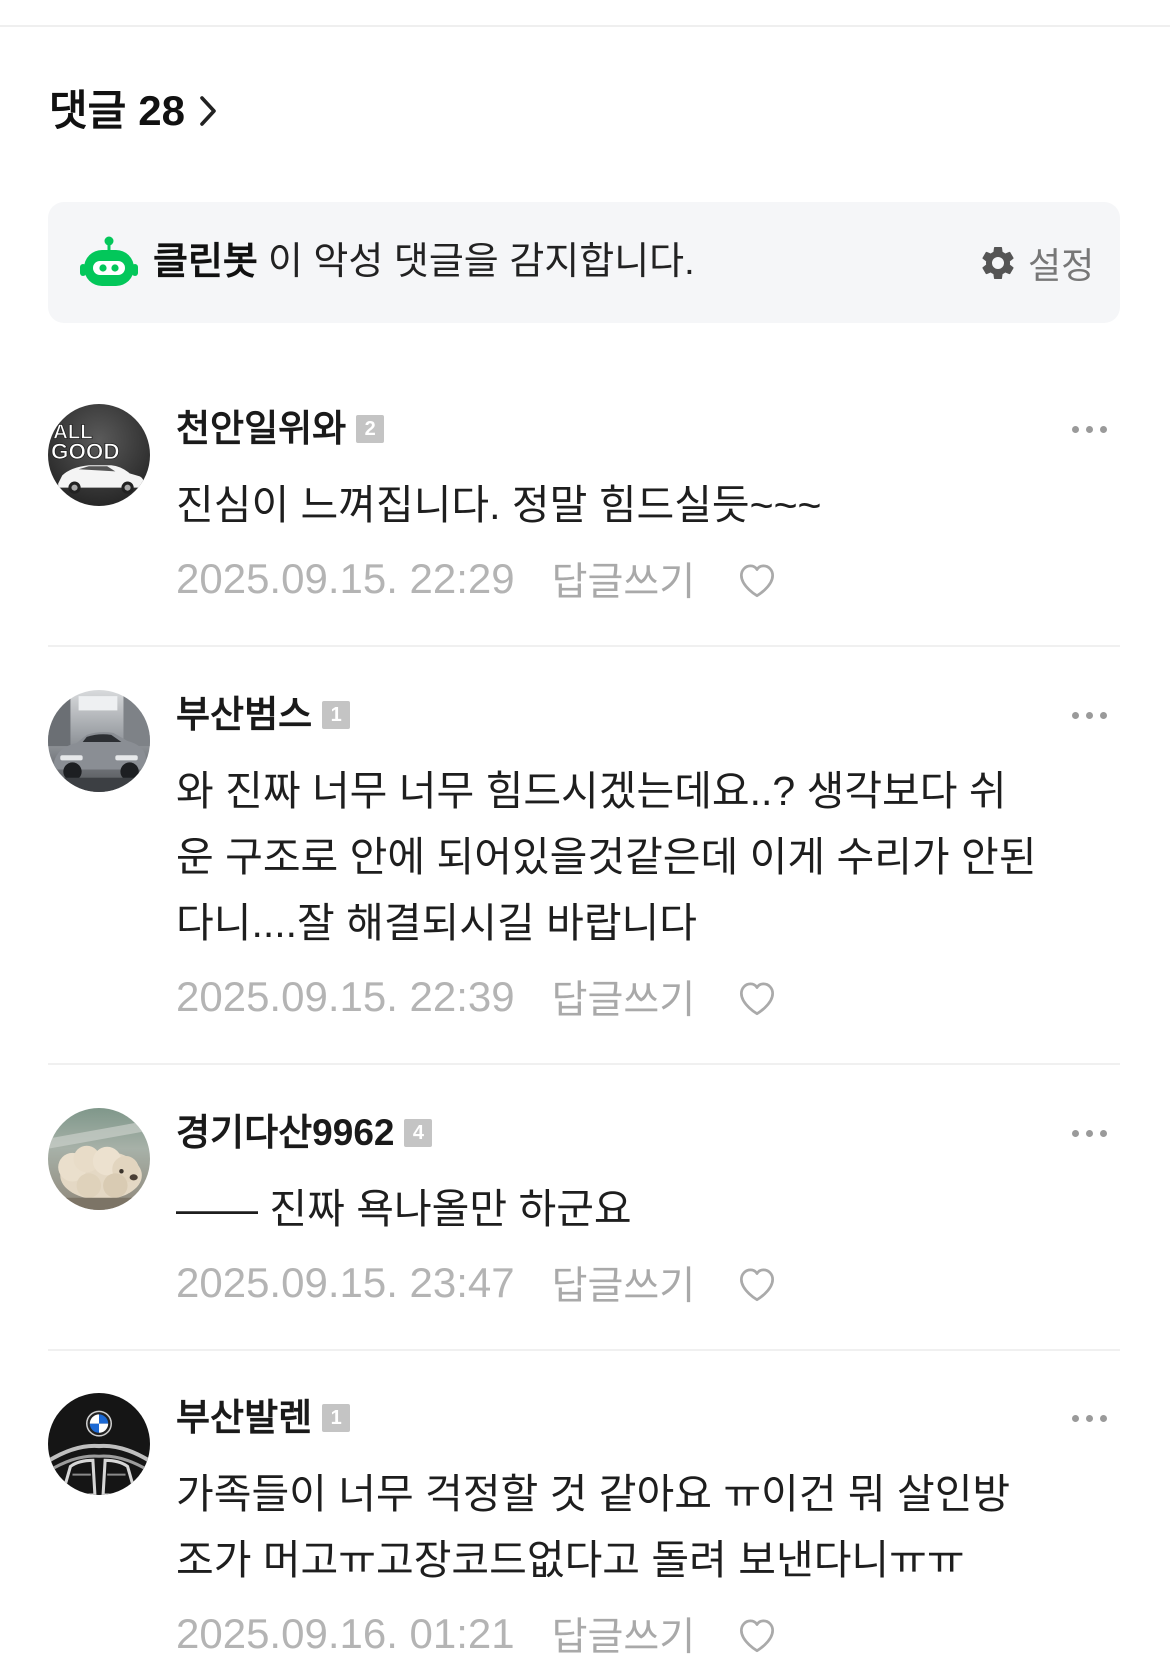 The width and height of the screenshot is (1170, 1671). Describe the element at coordinates (208, 111) in the screenshot. I see `chevron-right-icon` at that location.